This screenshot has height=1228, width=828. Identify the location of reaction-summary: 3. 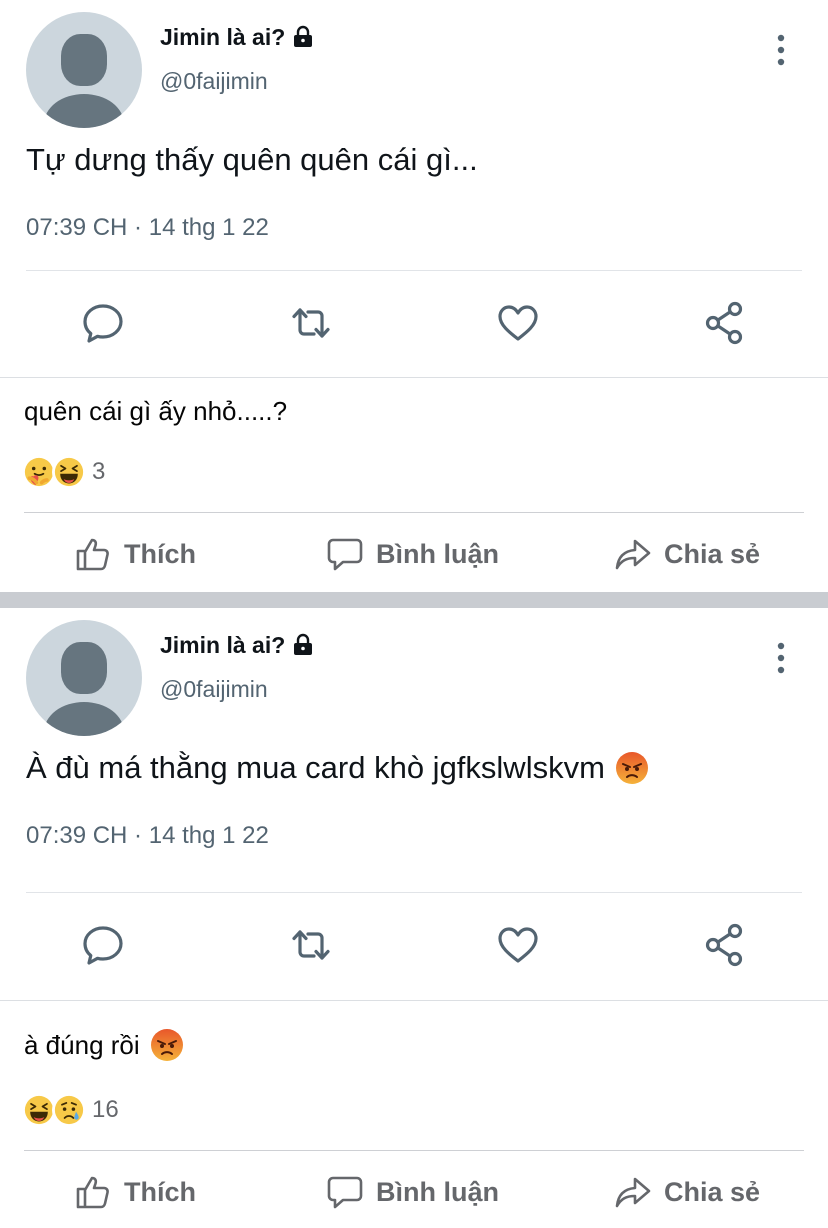
(63, 472).